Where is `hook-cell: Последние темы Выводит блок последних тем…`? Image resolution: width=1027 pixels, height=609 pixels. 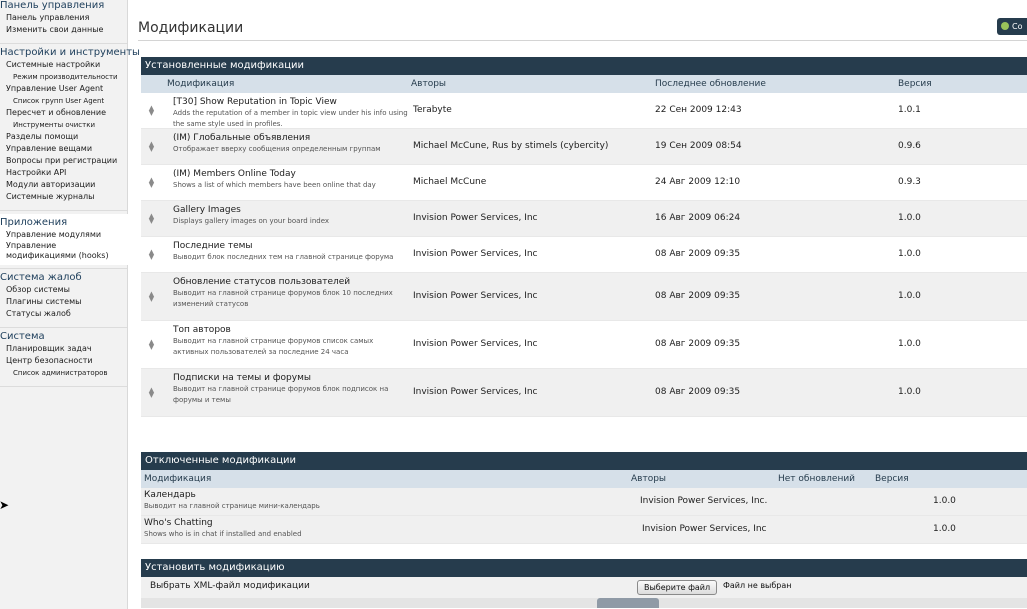
hook-cell: Последние темы Выводит блок последних тем… is located at coordinates (290, 252).